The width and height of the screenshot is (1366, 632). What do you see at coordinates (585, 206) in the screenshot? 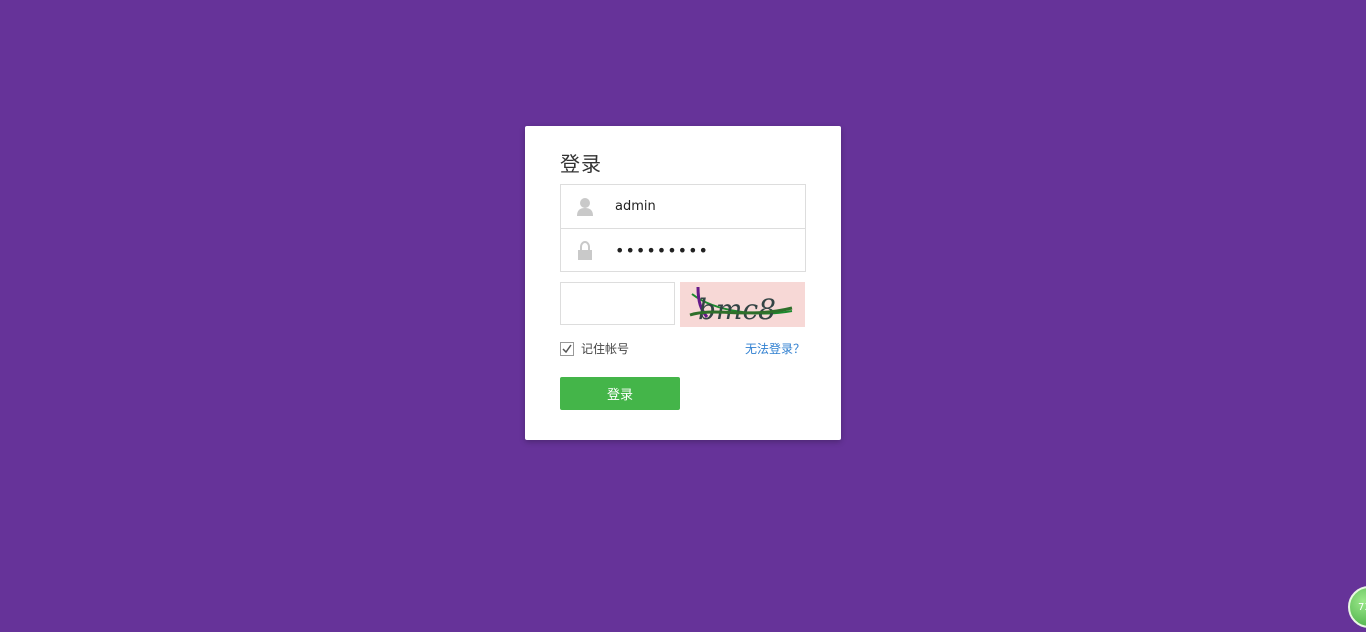
I see `user-icon` at bounding box center [585, 206].